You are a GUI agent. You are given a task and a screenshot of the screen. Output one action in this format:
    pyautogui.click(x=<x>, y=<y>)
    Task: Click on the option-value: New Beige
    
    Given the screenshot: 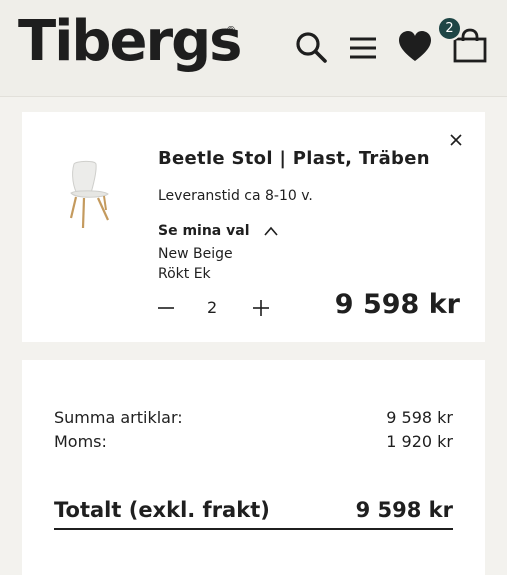 What is the action you would take?
    pyautogui.click(x=195, y=254)
    